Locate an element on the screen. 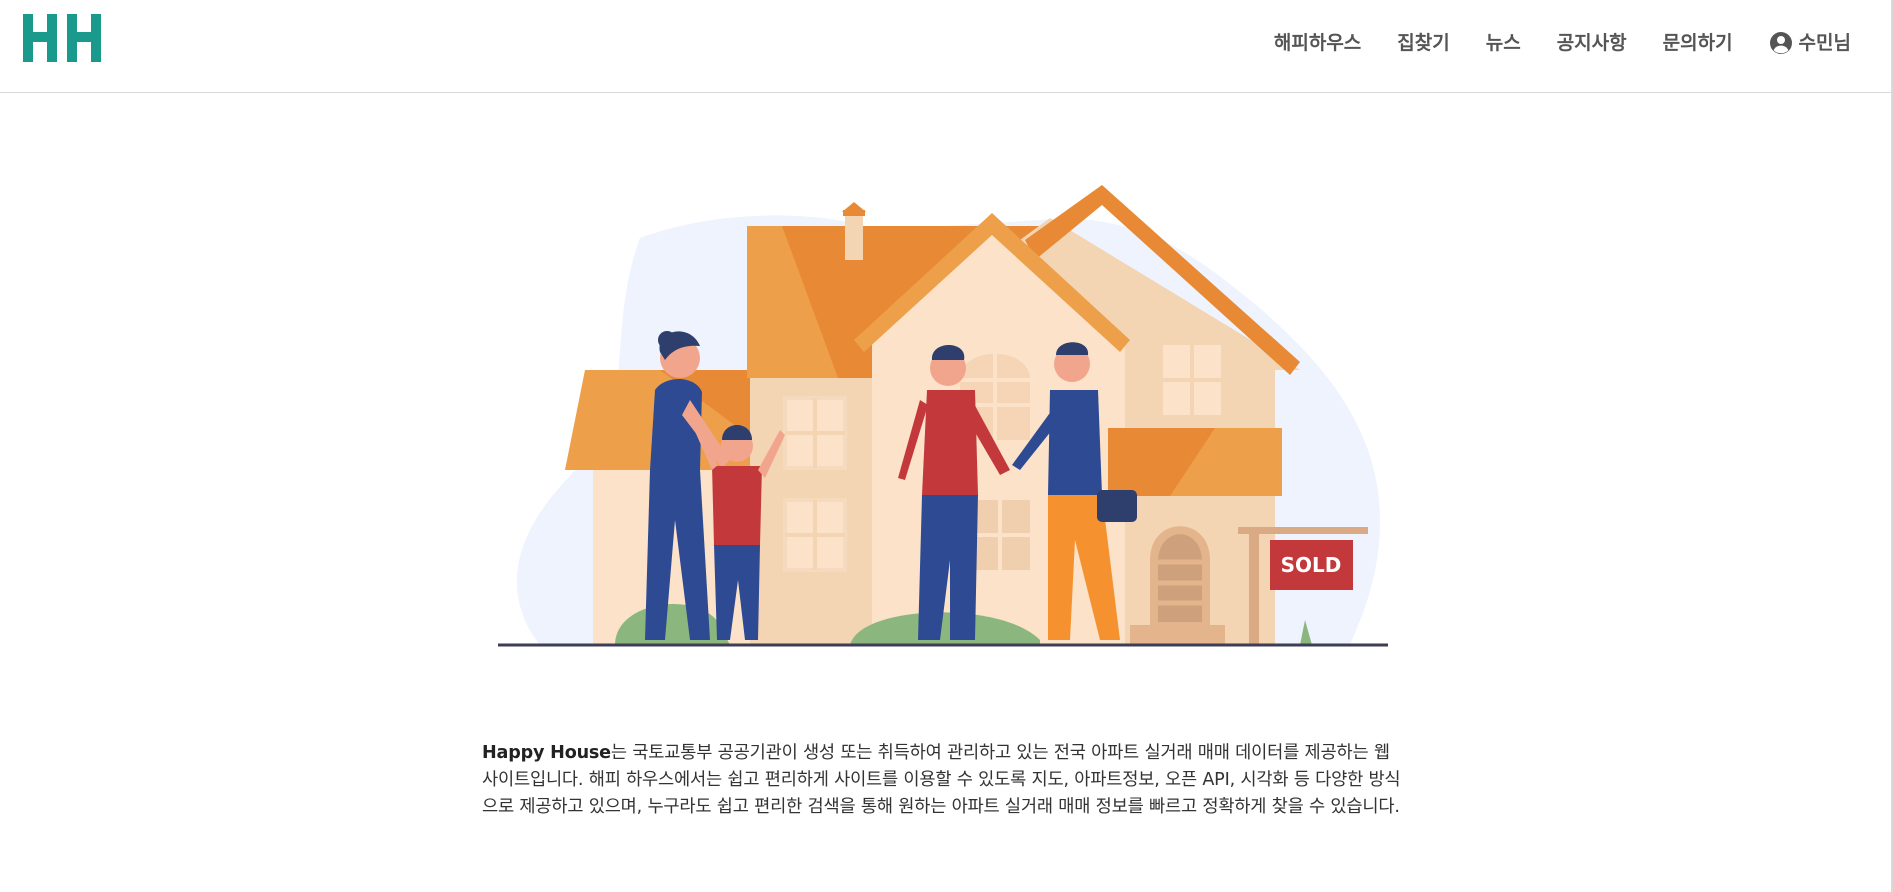 The width and height of the screenshot is (1893, 892). nav-inquiry: 문의하기 is located at coordinates (1698, 41).